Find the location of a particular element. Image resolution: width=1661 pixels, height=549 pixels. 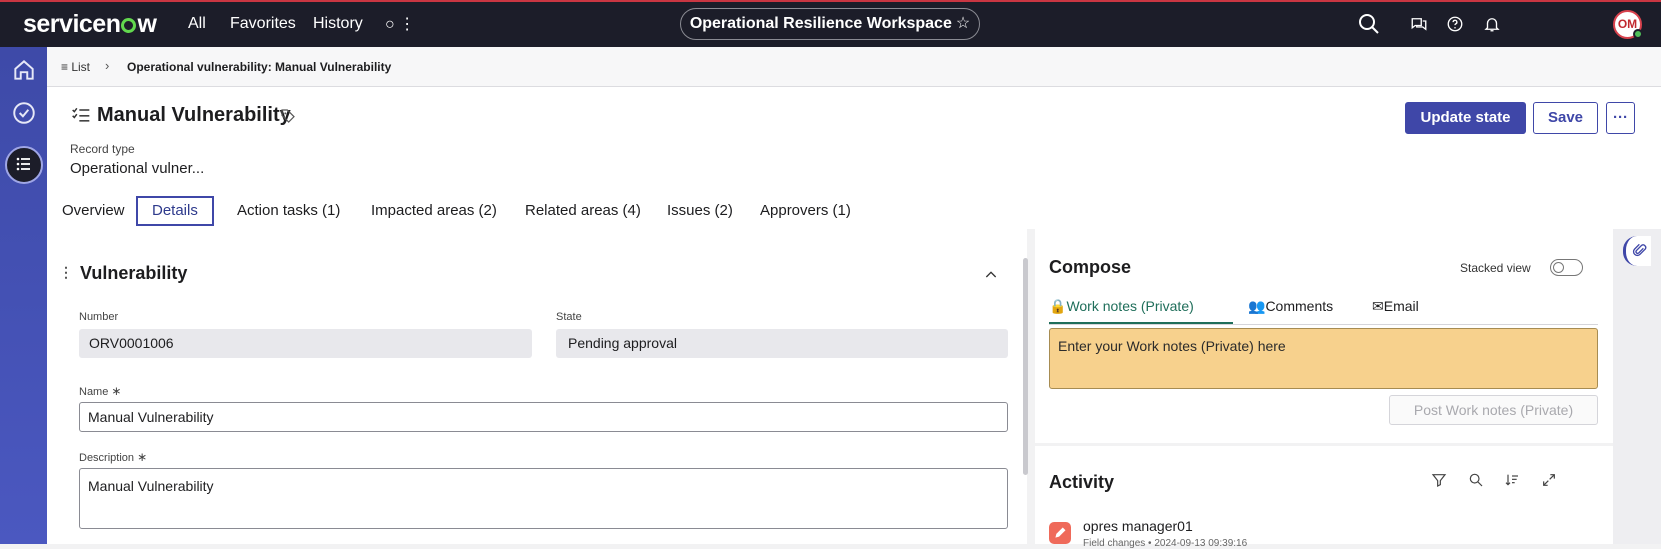

more-actions-icon: ··· is located at coordinates (1620, 118).